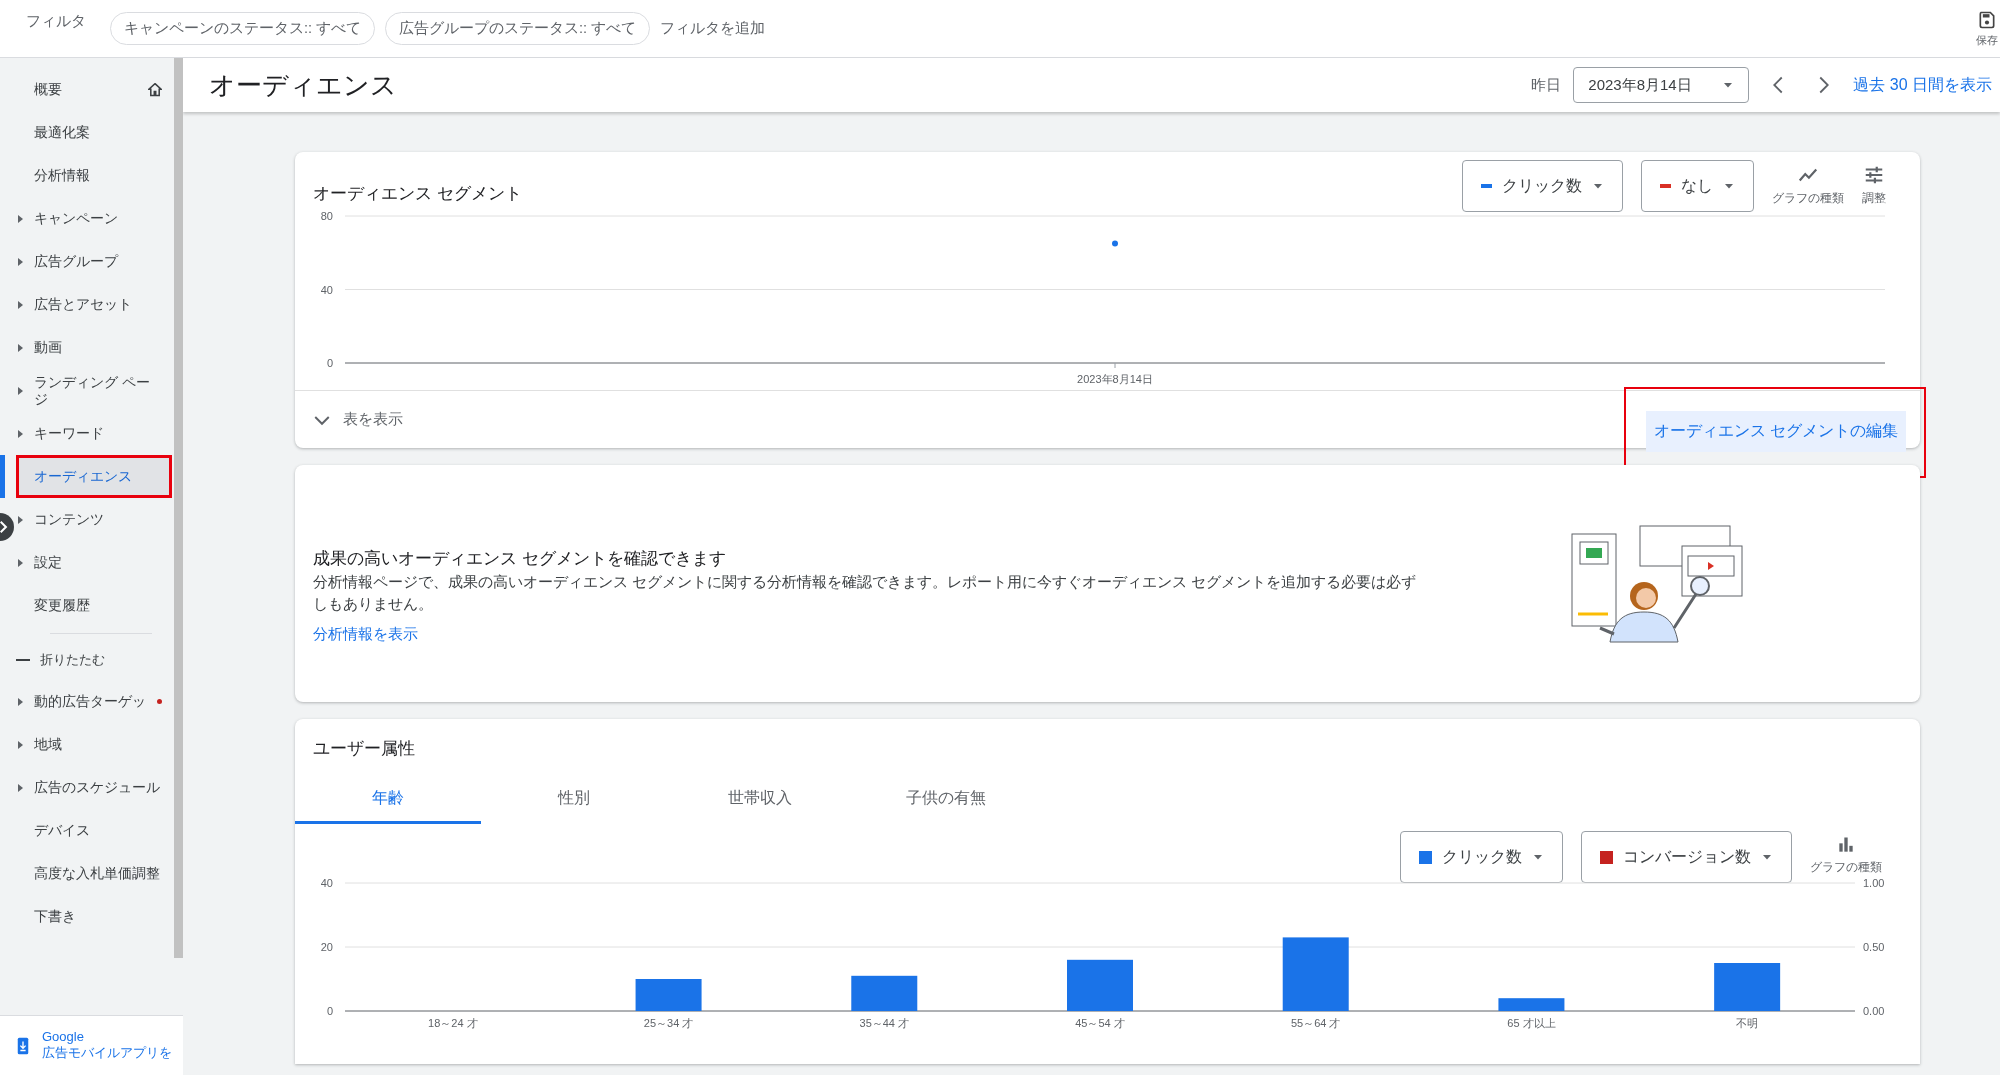 This screenshot has height=1075, width=2000. I want to click on metric-dropdown: なし, so click(1697, 186).